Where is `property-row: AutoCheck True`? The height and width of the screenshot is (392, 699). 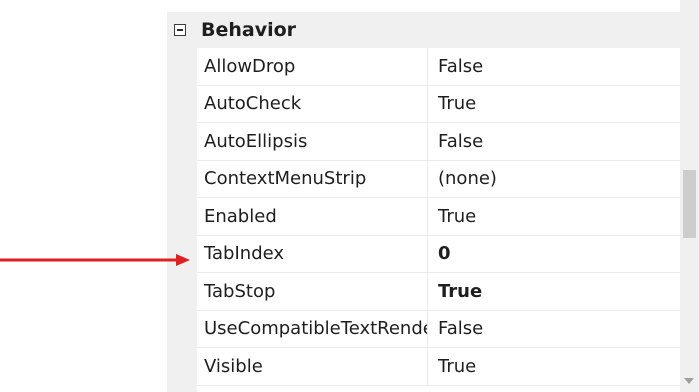 property-row: AutoCheck True is located at coordinates (438, 104).